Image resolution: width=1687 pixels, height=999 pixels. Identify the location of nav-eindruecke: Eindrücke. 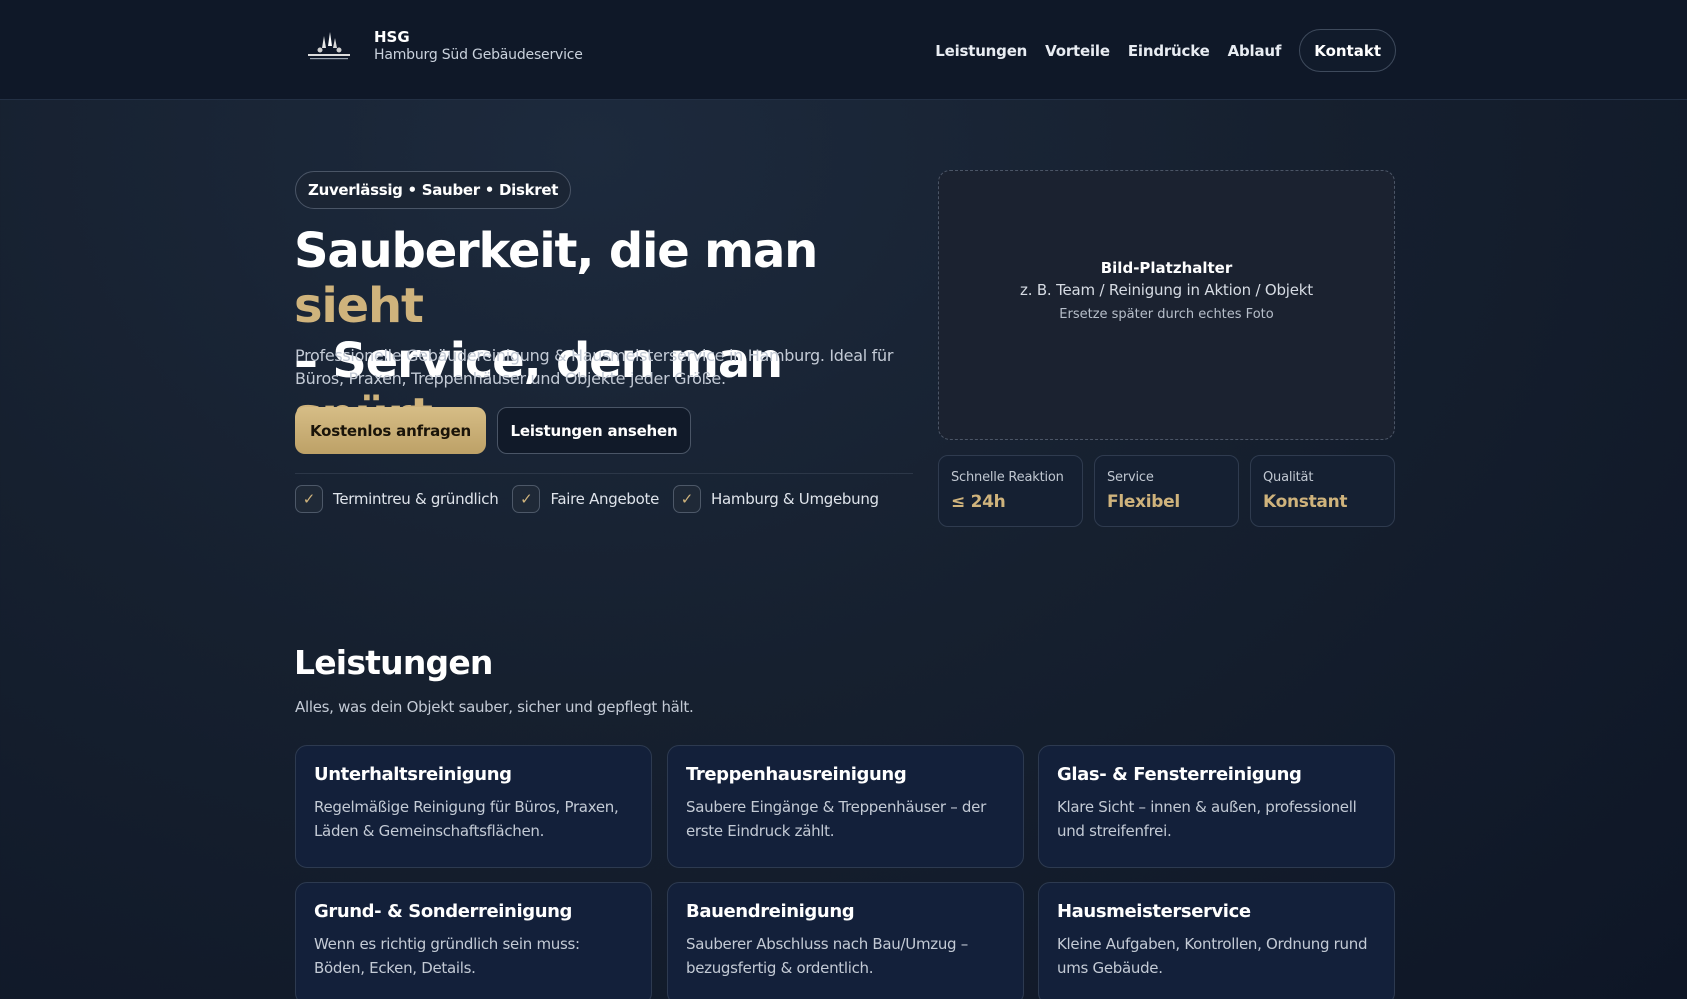
(1169, 51).